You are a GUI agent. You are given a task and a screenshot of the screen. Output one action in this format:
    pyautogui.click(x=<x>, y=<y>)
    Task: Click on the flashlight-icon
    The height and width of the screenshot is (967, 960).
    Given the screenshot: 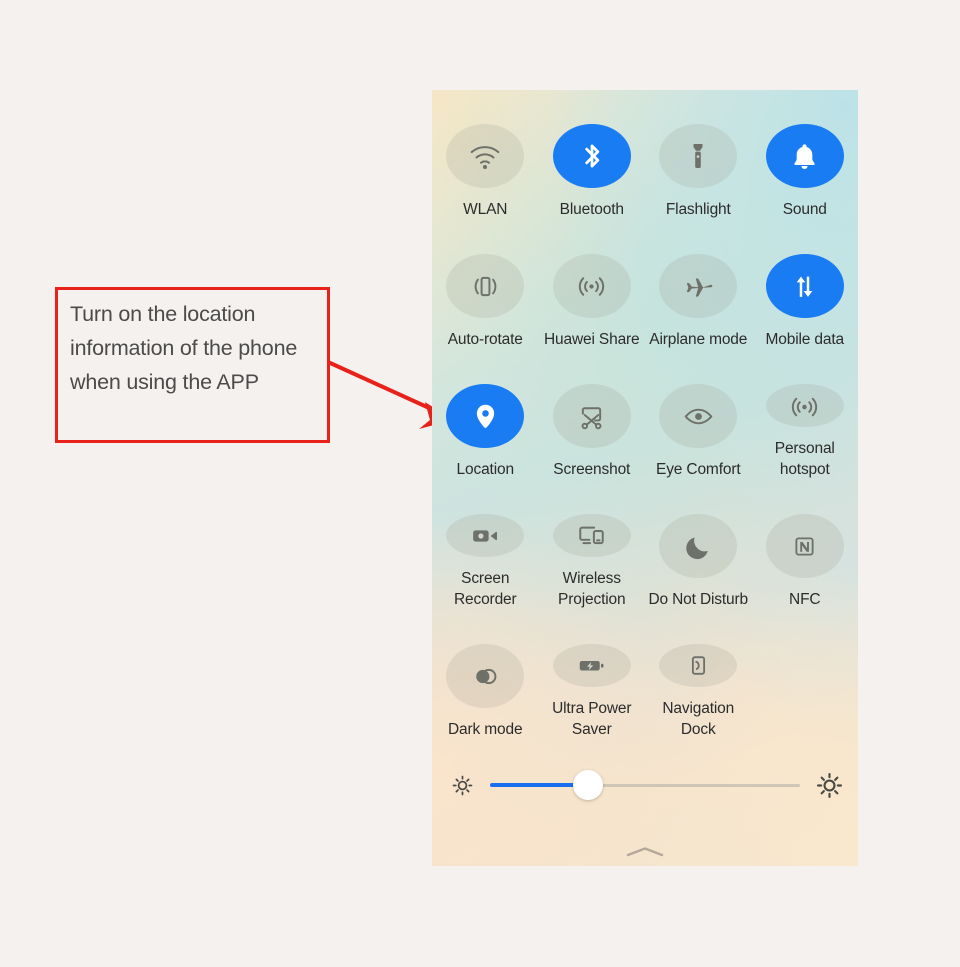 What is the action you would take?
    pyautogui.click(x=698, y=156)
    